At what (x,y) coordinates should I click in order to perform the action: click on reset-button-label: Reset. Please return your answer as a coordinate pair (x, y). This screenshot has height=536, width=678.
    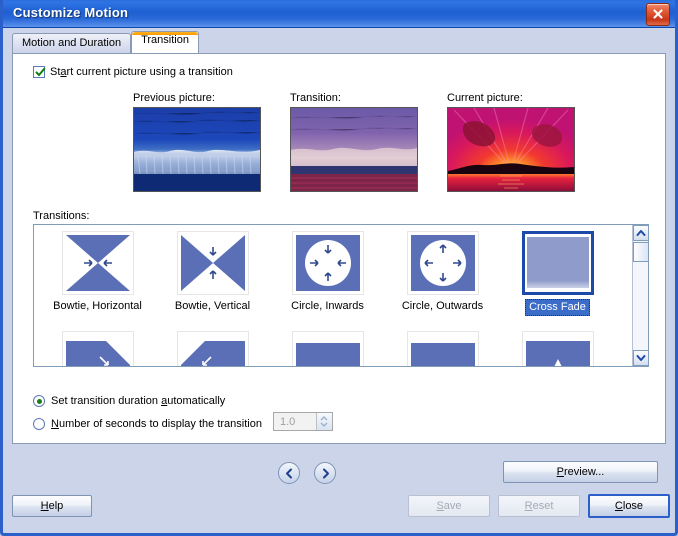
    Looking at the image, I should click on (539, 506).